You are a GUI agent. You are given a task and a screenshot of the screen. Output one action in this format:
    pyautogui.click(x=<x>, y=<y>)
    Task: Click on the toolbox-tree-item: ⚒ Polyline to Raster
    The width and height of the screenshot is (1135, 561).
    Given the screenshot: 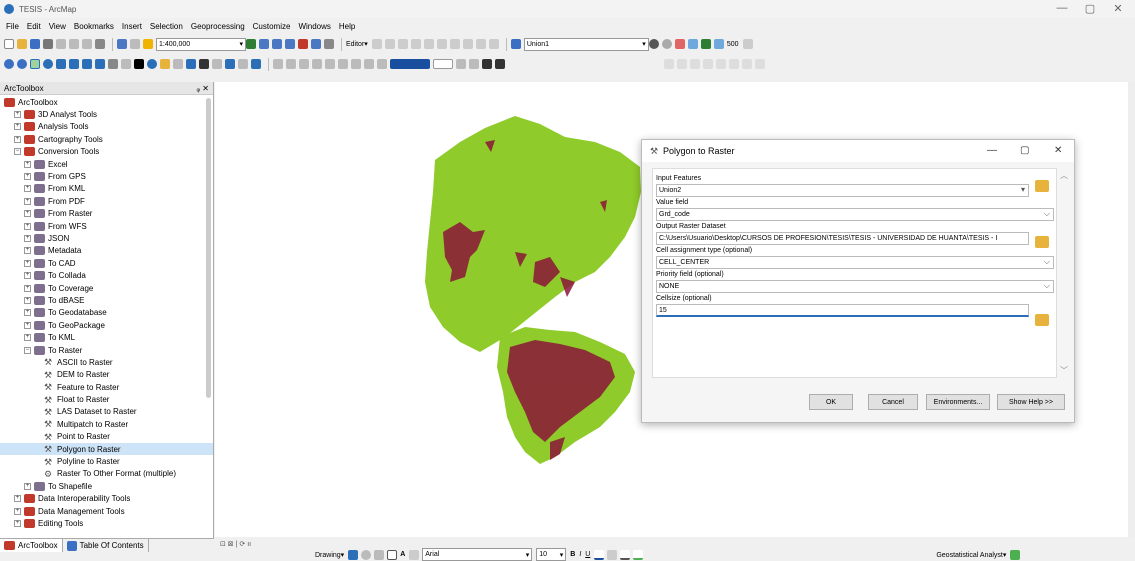 What is the action you would take?
    pyautogui.click(x=106, y=461)
    